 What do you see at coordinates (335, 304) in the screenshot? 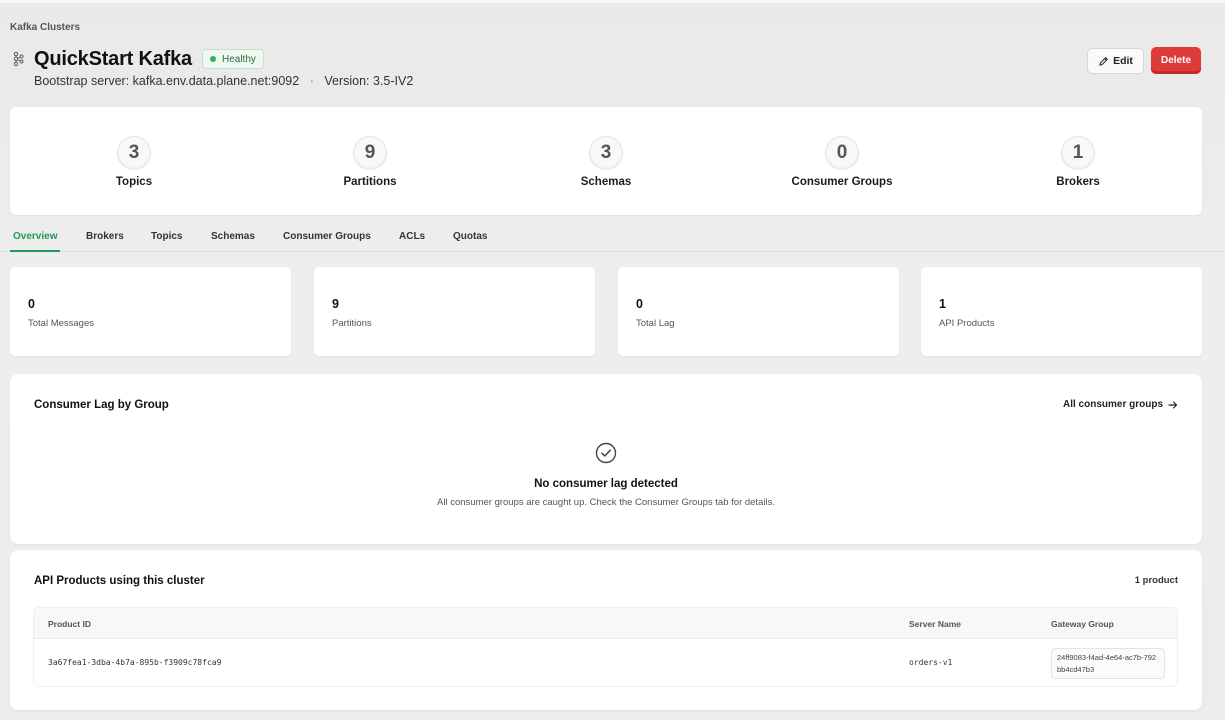
I see `metric-value: 9` at bounding box center [335, 304].